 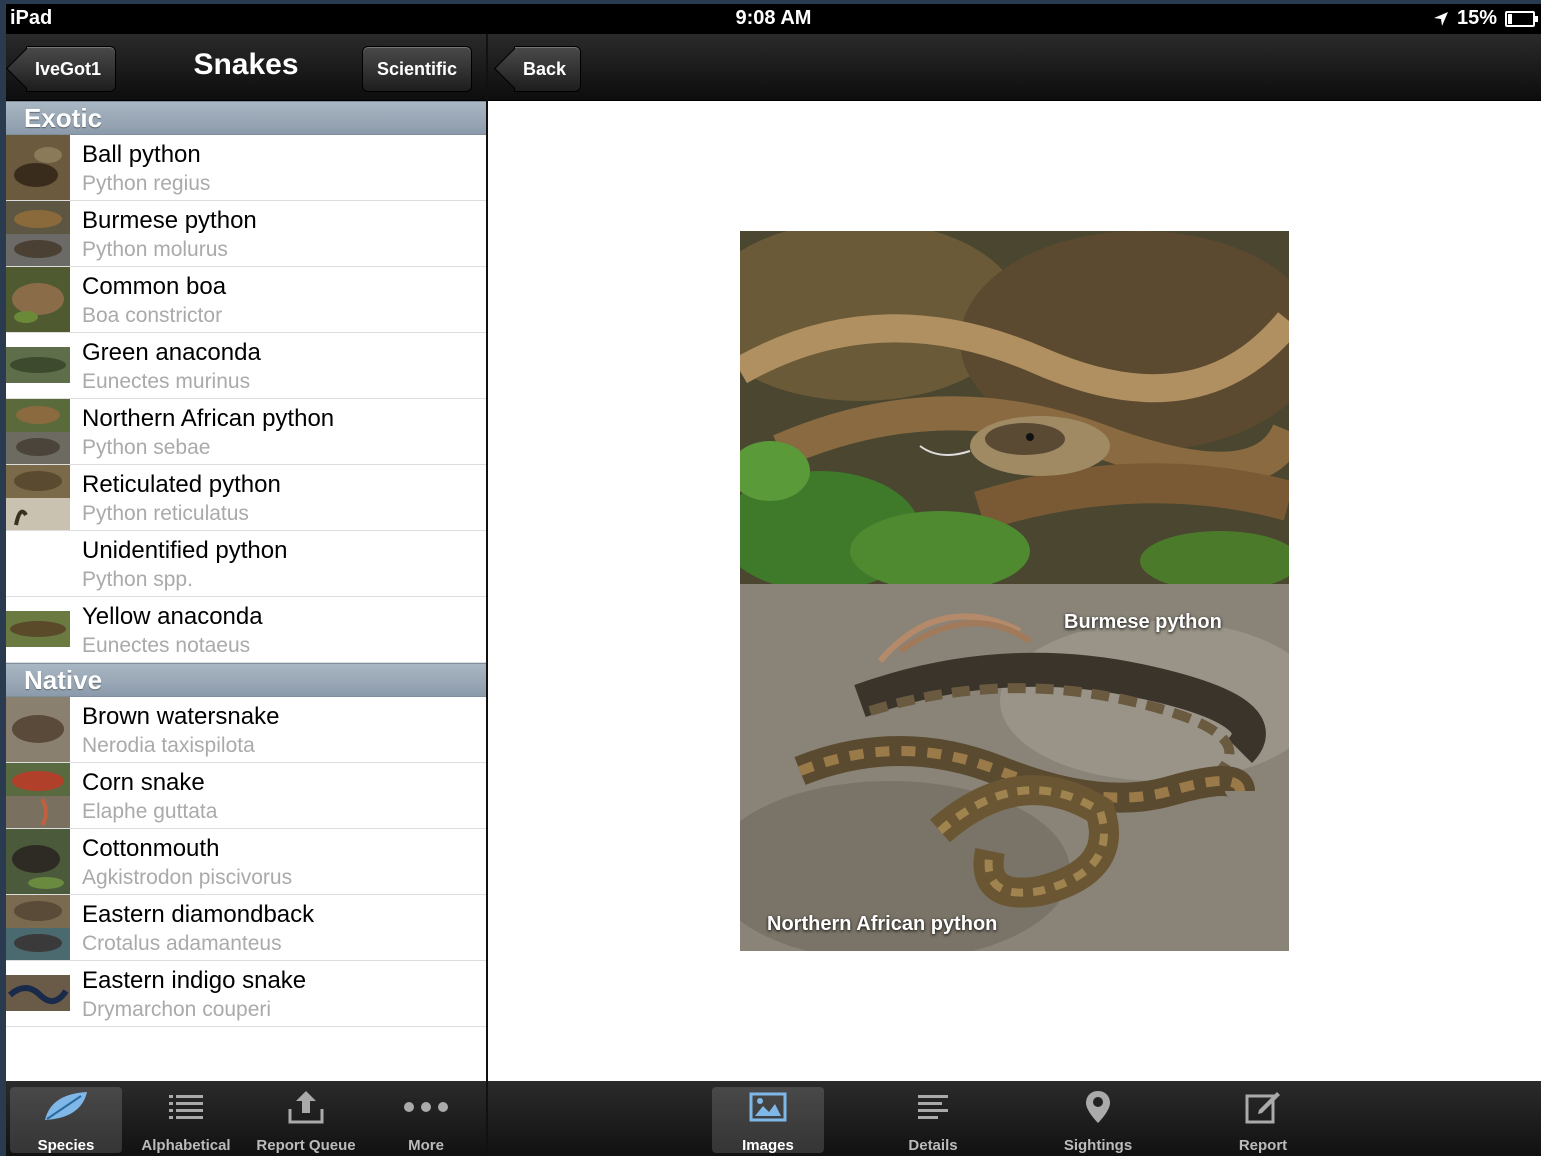 I want to click on list-item: Ball python Python regius, so click(x=246, y=168).